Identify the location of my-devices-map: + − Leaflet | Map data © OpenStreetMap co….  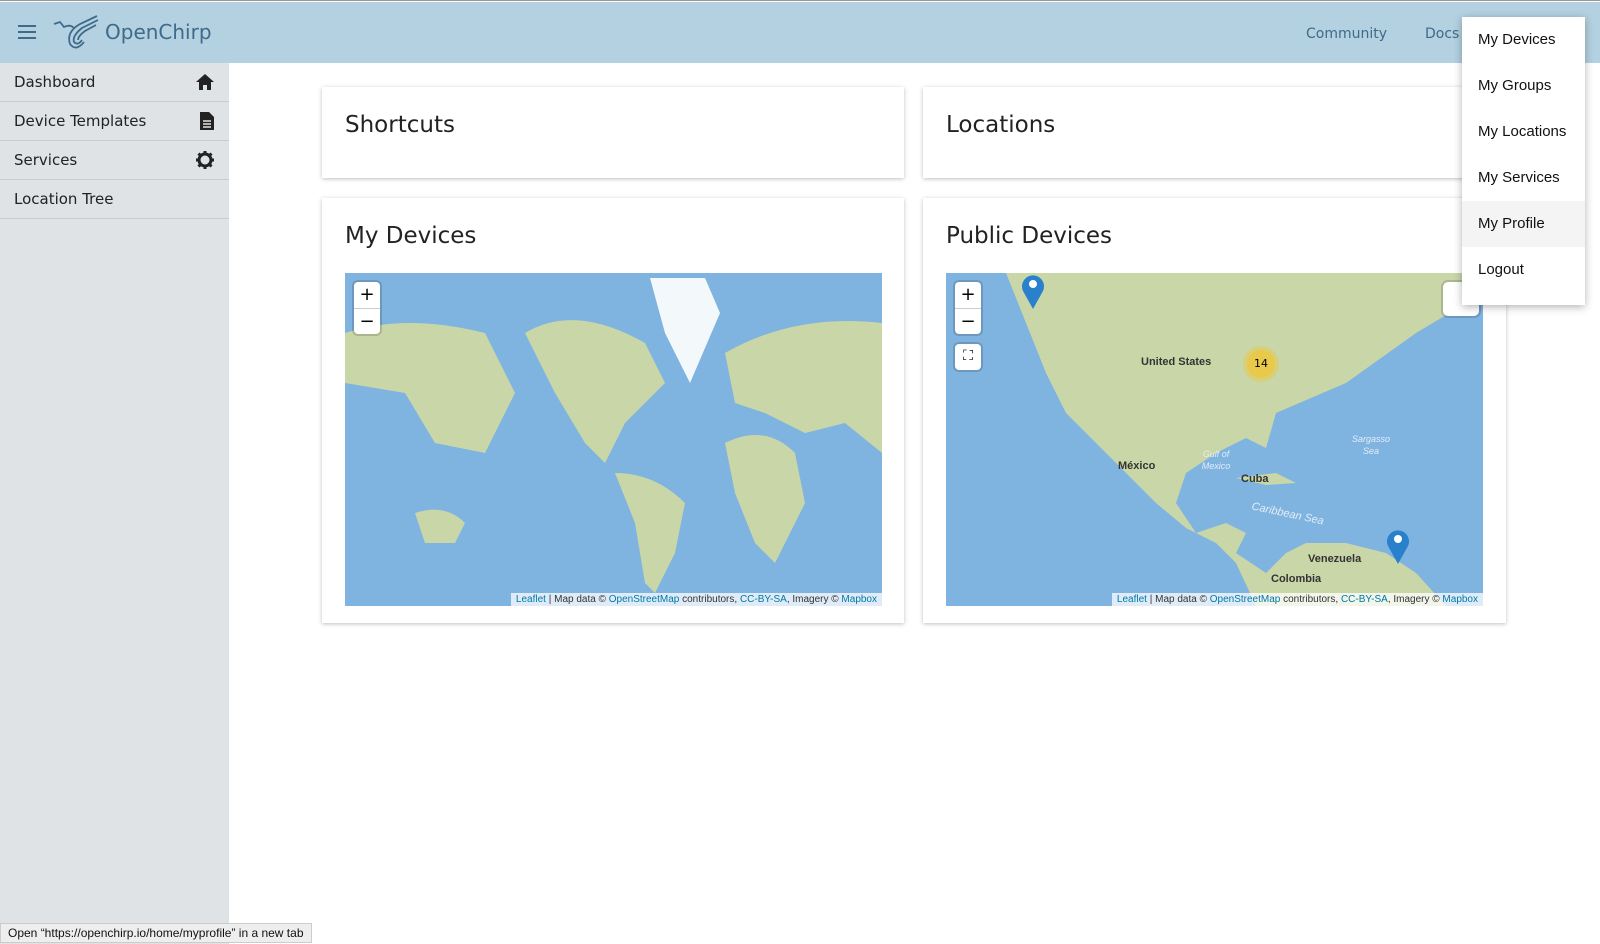
(613, 439).